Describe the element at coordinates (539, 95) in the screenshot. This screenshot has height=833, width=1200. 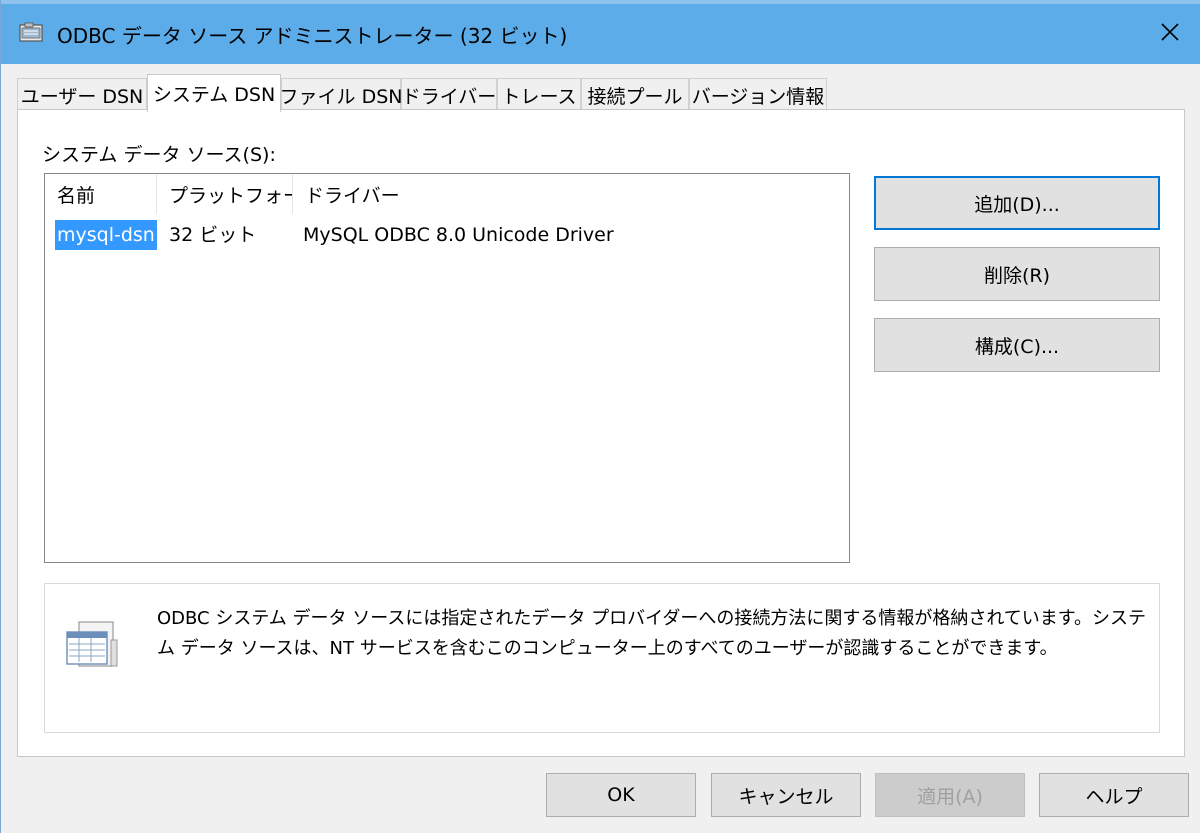
I see `tab-tracing: トレース` at that location.